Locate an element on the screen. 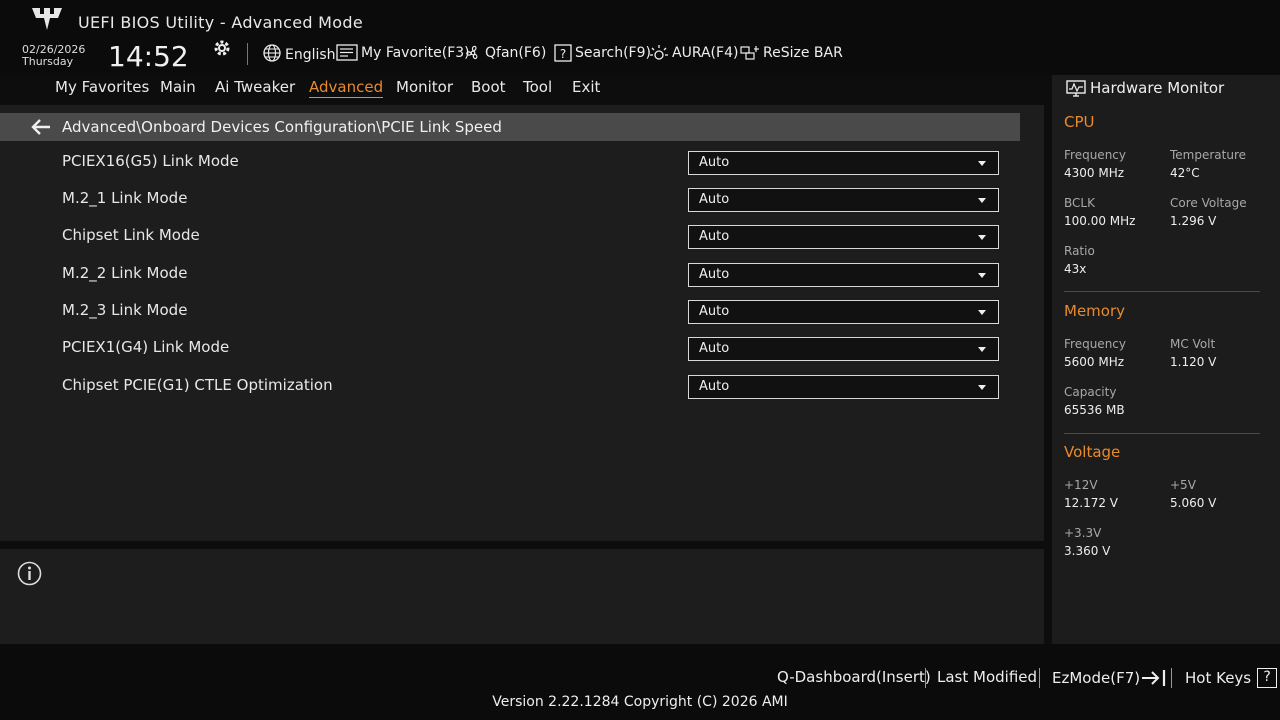 The height and width of the screenshot is (720, 1280). language-button: English is located at coordinates (299, 53).